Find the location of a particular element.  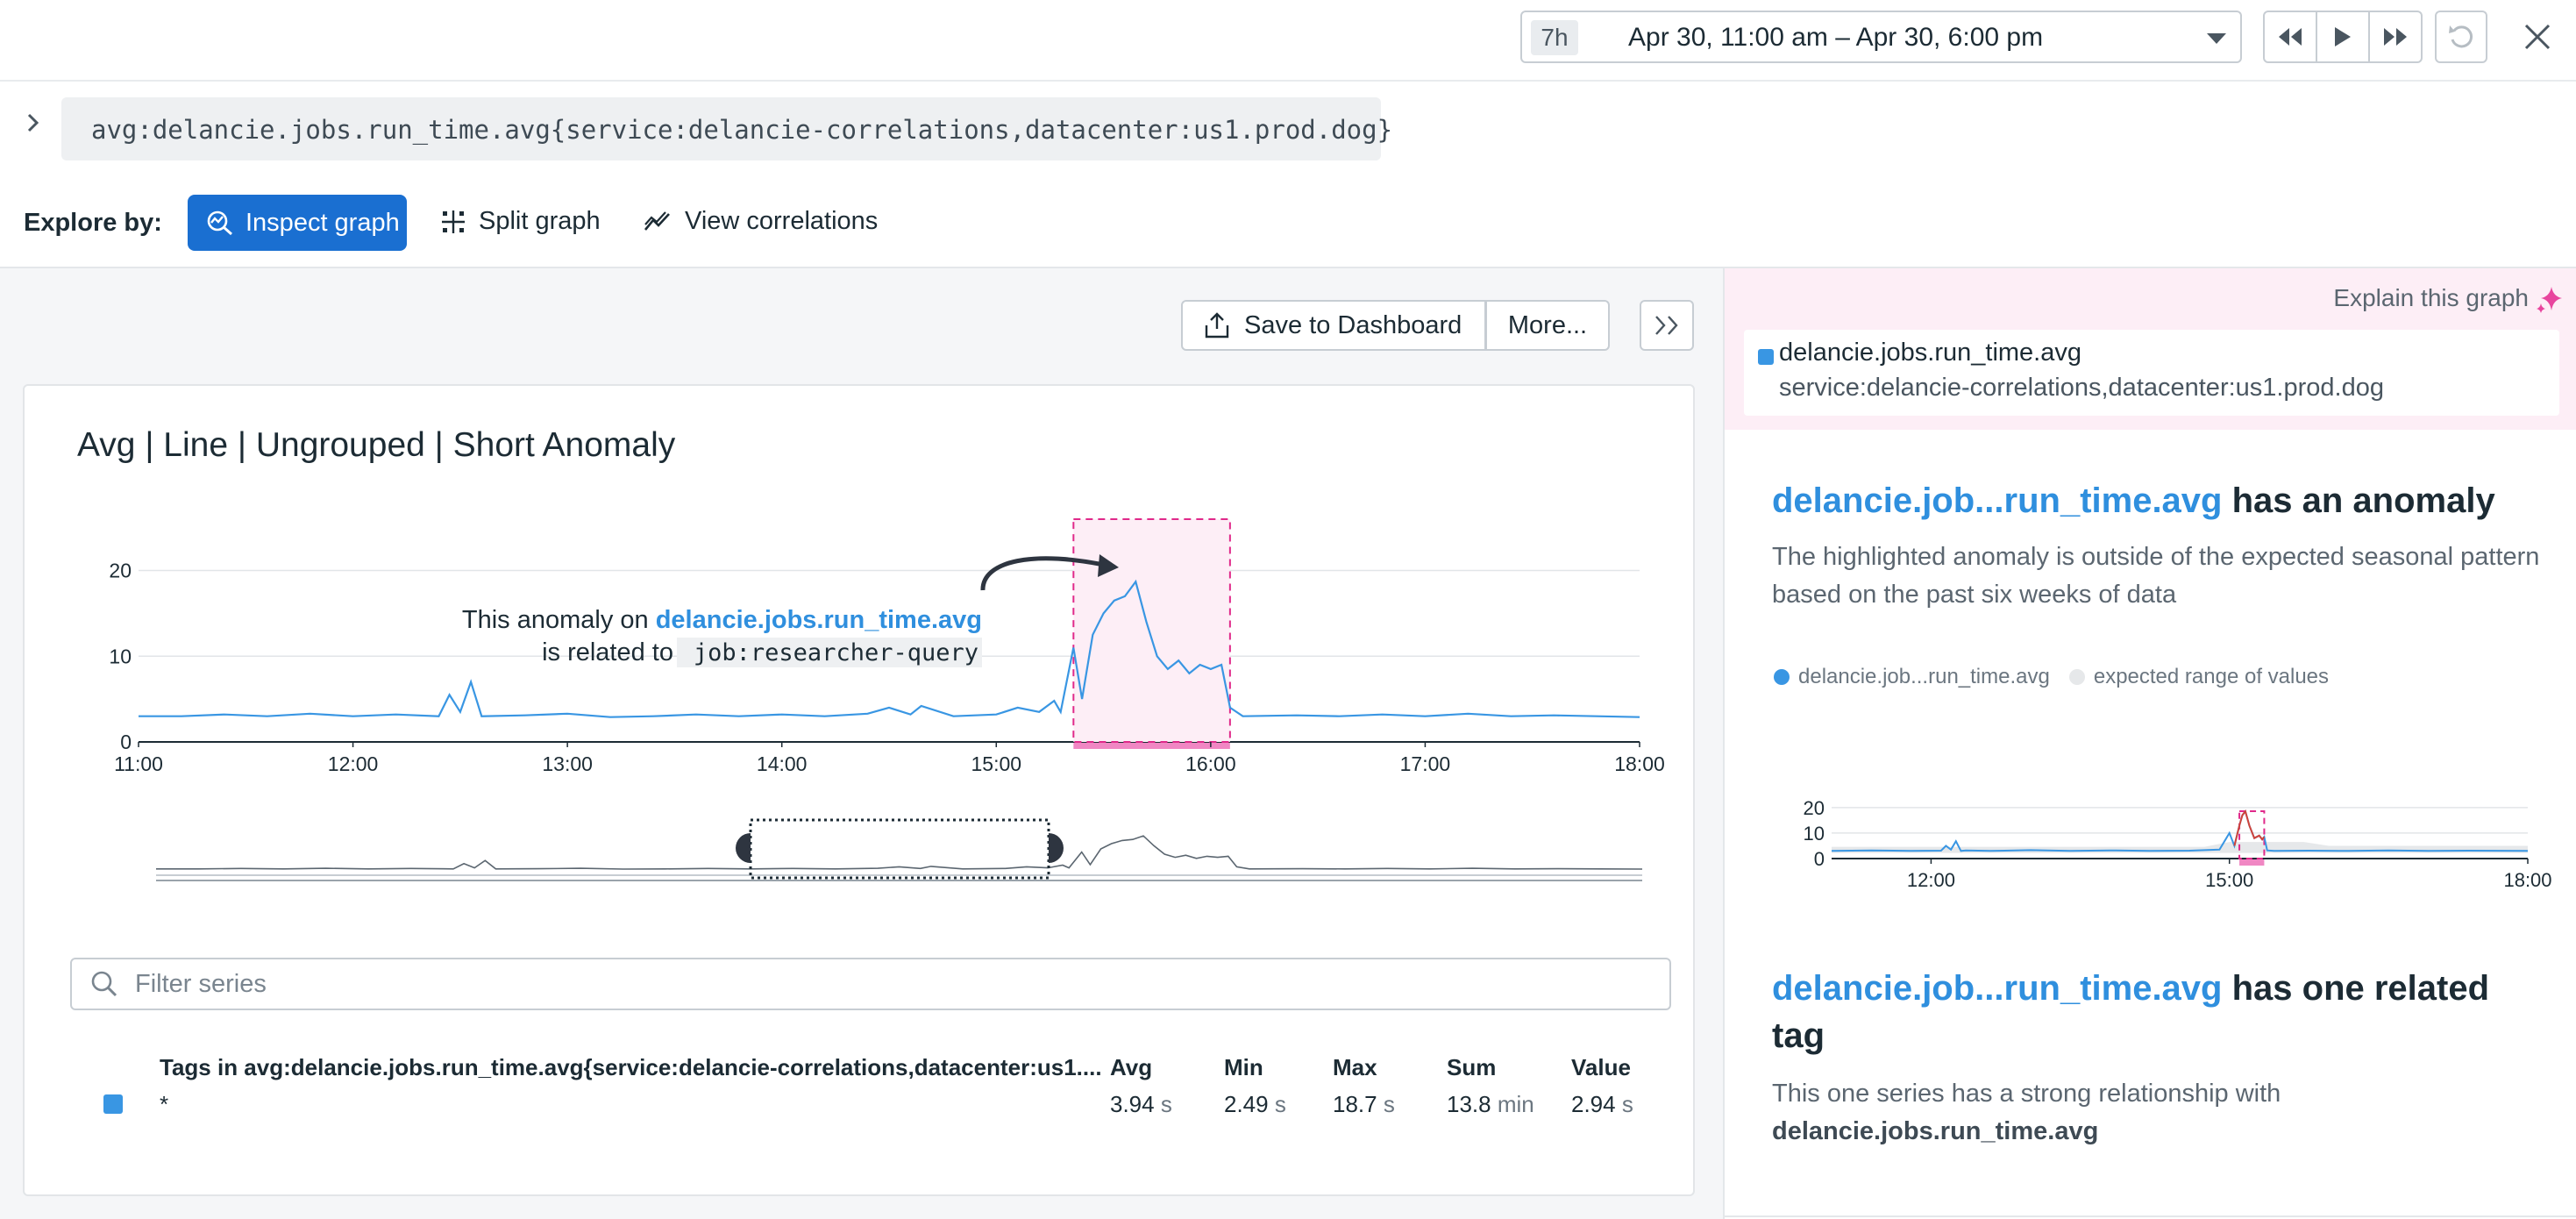

annotation-metric-link: delancie.jobs.run_time.avg is located at coordinates (819, 620).